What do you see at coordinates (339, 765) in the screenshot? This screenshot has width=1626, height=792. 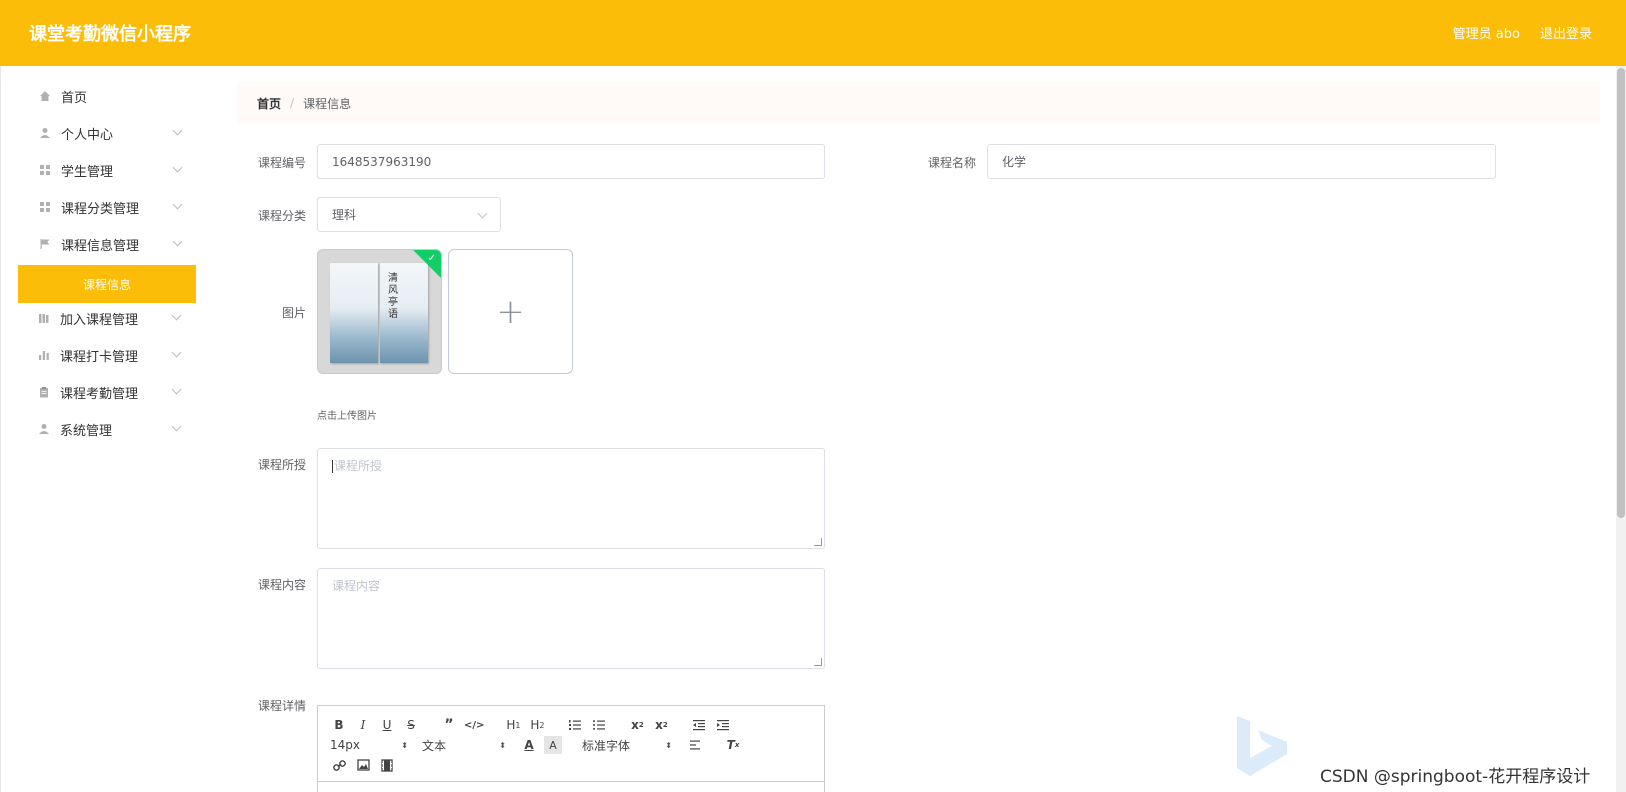 I see `link-icon` at bounding box center [339, 765].